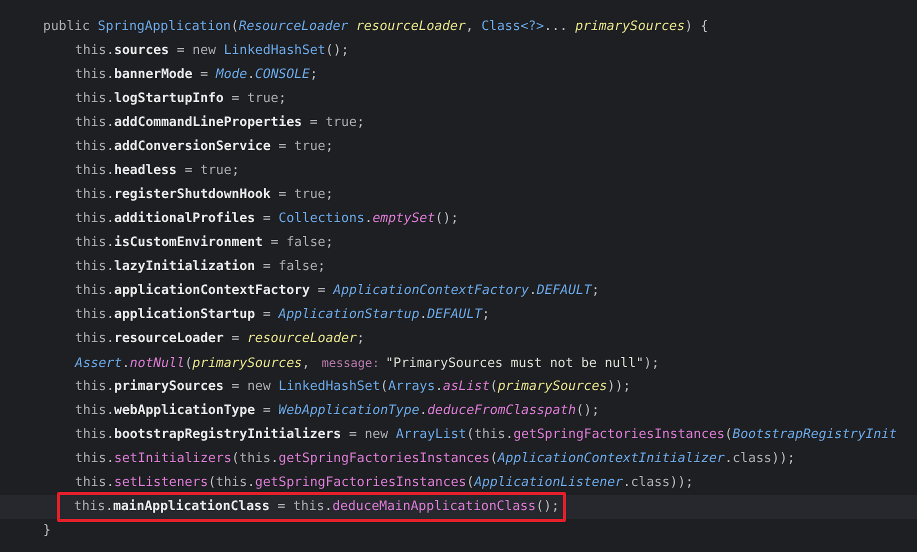 The image size is (917, 552). I want to click on code-line: this.logStartupInfo = true;, so click(180, 99).